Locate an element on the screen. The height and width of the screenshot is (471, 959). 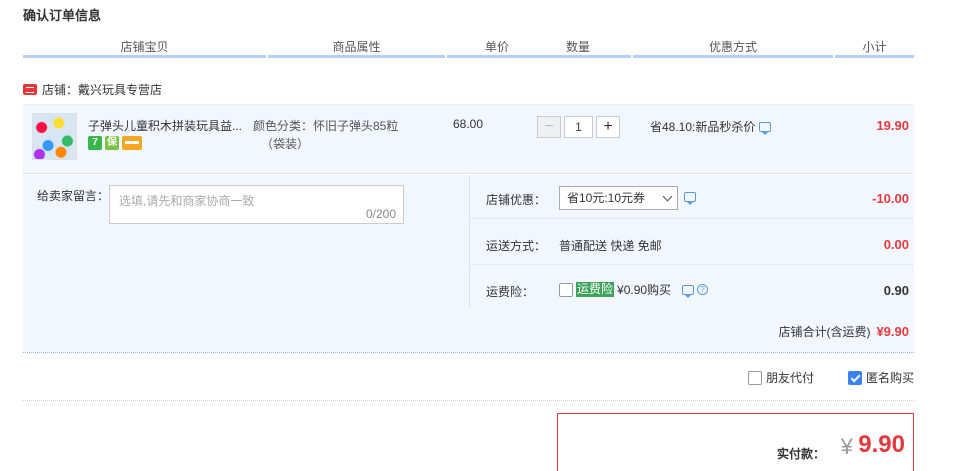
decrease-quantity-button: − is located at coordinates (549, 127).